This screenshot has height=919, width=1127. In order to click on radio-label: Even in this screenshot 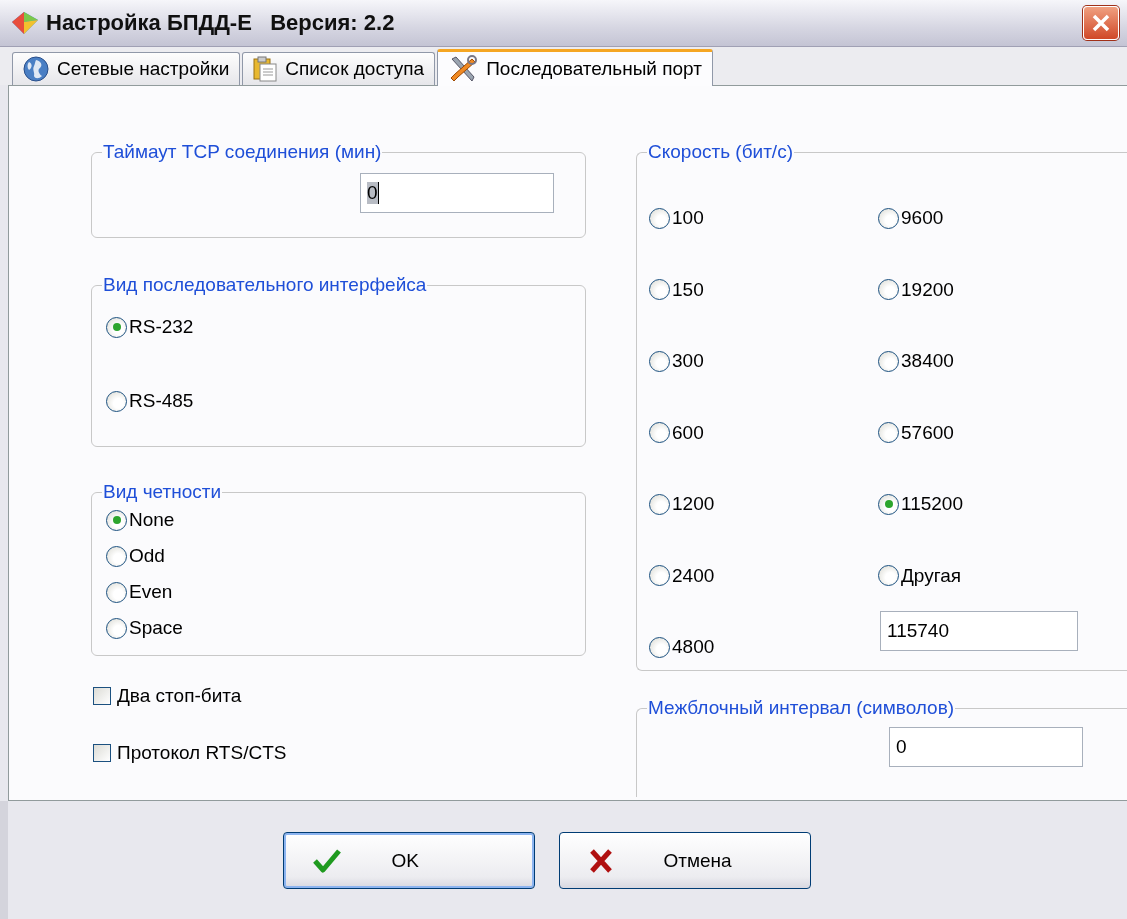, I will do `click(151, 592)`.